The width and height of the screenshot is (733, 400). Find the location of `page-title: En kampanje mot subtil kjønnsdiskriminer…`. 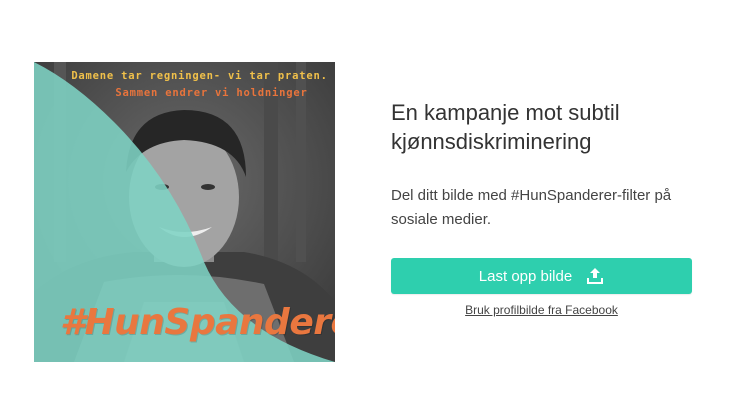

page-title: En kampanje mot subtil kjønnsdiskriminer… is located at coordinates (505, 127).